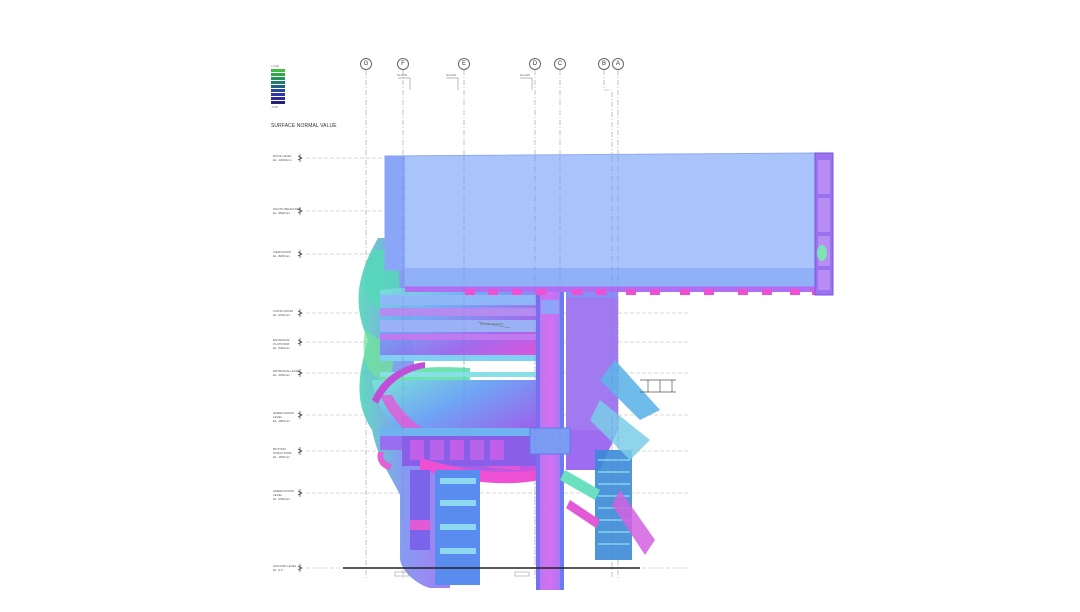 The width and height of the screenshot is (1080, 612). I want to click on grid-label-f: F, so click(403, 64).